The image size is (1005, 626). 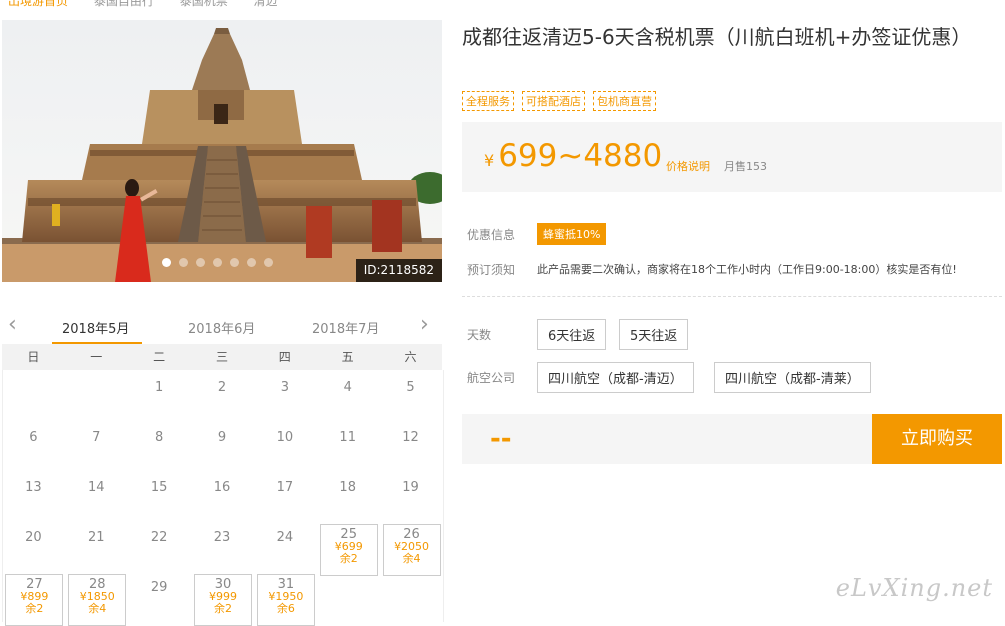 What do you see at coordinates (937, 439) in the screenshot?
I see `buy-now-button: 立即购买` at bounding box center [937, 439].